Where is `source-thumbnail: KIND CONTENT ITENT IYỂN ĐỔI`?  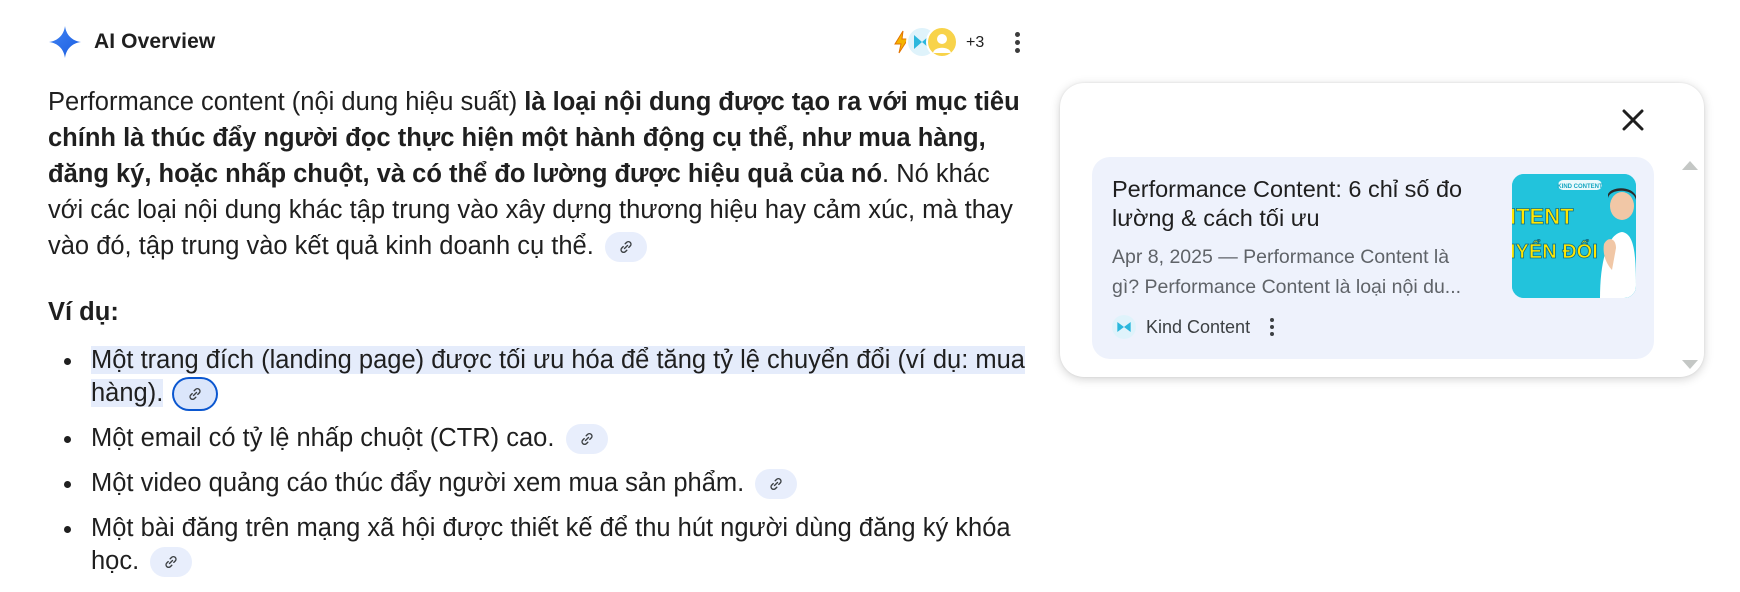
source-thumbnail: KIND CONTENT ITENT IYỂN ĐỔI is located at coordinates (1574, 236).